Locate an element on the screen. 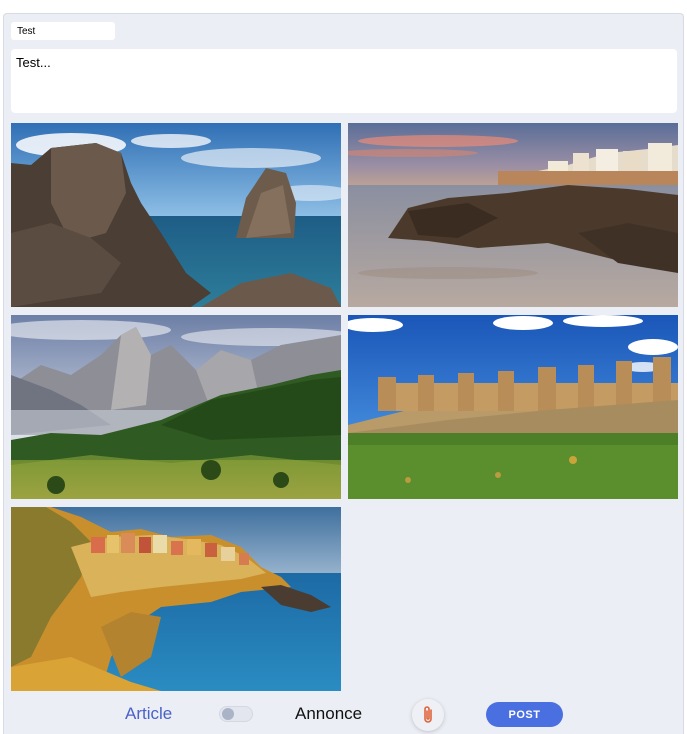 This screenshot has width=687, height=734. article-label: Article is located at coordinates (148, 714).